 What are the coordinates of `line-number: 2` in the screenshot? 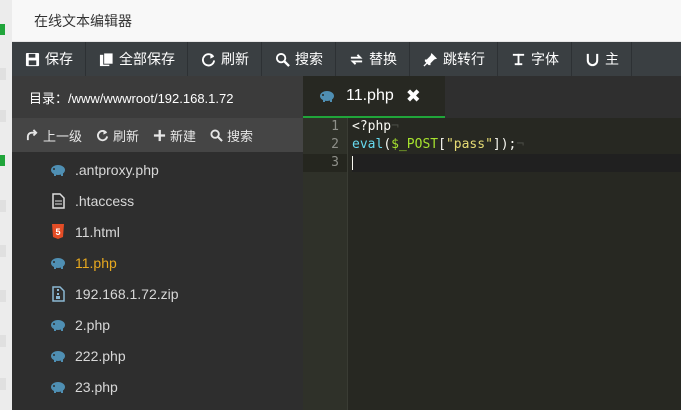 It's located at (335, 144).